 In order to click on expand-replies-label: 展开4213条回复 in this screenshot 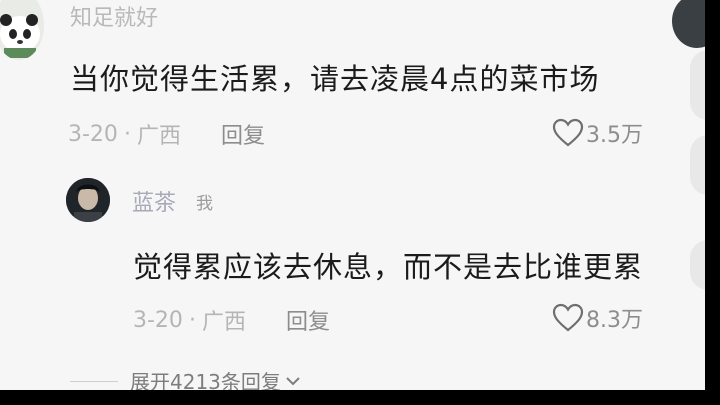, I will do `click(205, 380)`.